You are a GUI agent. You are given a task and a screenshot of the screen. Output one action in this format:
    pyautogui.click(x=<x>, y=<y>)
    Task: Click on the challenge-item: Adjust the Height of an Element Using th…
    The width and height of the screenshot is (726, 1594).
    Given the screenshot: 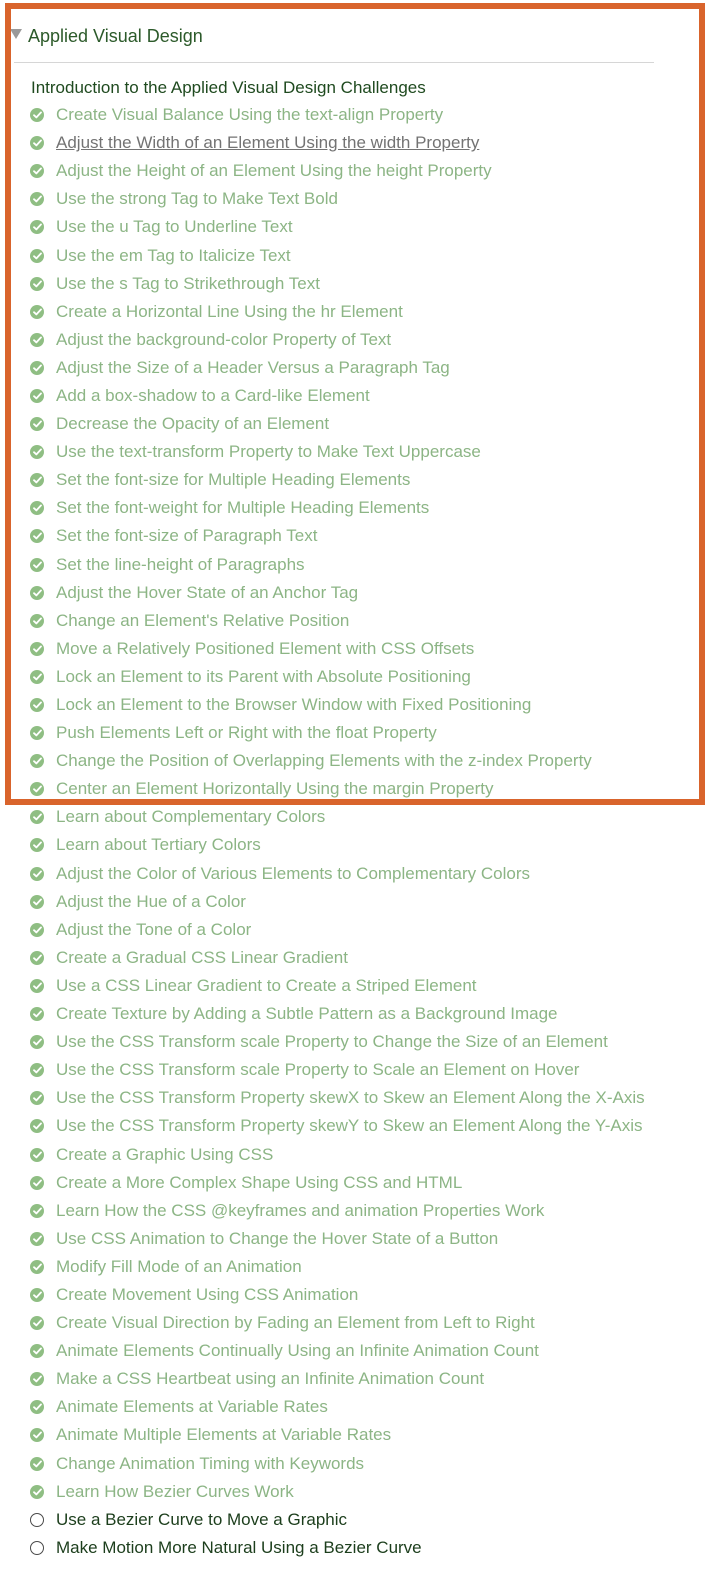 What is the action you would take?
    pyautogui.click(x=337, y=171)
    